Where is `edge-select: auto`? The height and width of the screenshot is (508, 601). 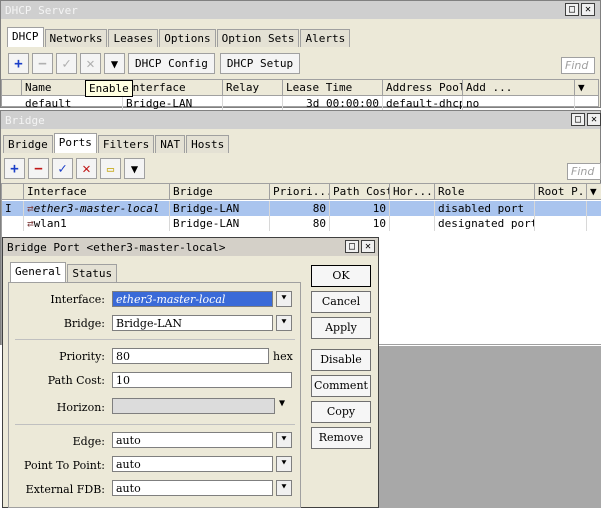
edge-select: auto is located at coordinates (192, 440).